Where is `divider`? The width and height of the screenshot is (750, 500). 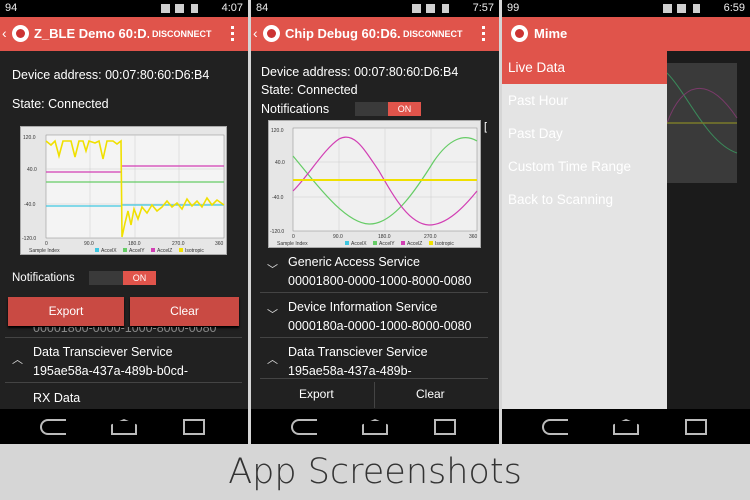
divider is located at coordinates (374, 378).